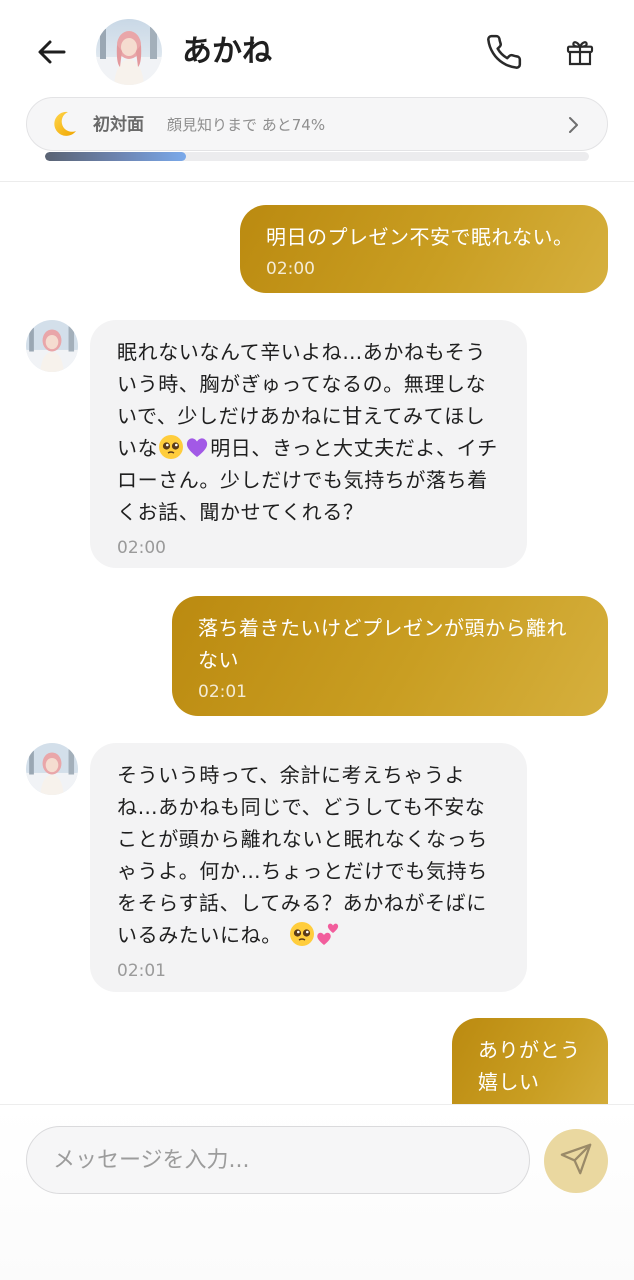  I want to click on message-bubble-outgoing: 落ち着きたいけどプレゼンが頭から離れない 02:01, so click(390, 656).